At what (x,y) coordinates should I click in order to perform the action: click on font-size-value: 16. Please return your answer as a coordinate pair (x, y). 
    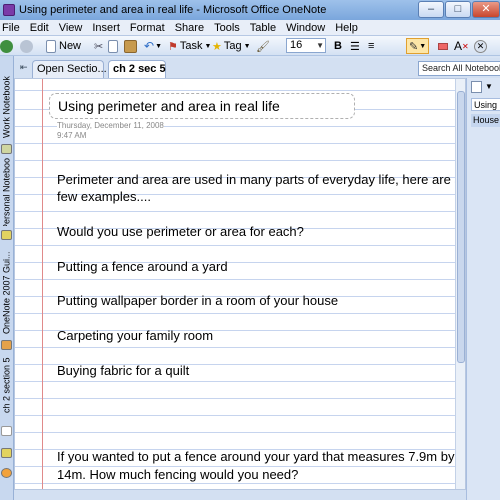
    Looking at the image, I should click on (296, 45).